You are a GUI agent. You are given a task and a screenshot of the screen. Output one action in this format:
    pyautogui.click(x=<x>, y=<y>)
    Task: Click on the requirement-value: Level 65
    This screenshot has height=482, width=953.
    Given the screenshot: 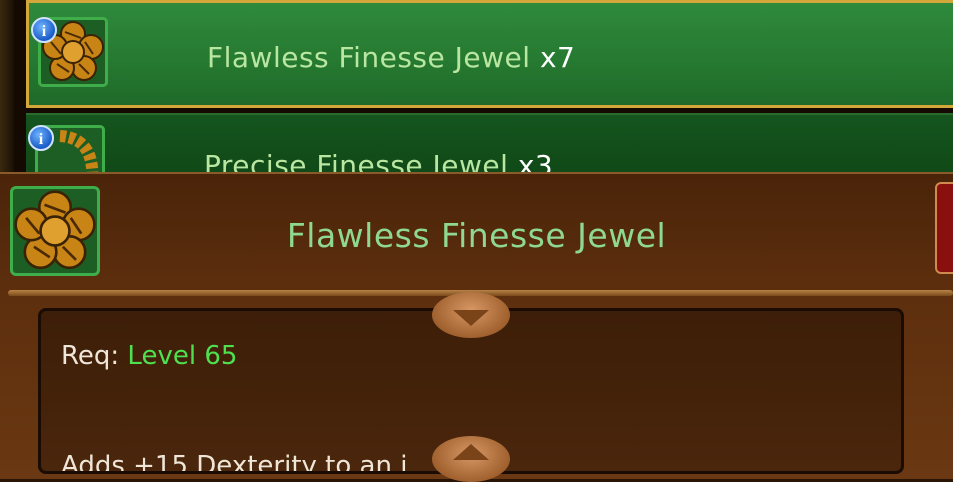 What is the action you would take?
    pyautogui.click(x=182, y=356)
    